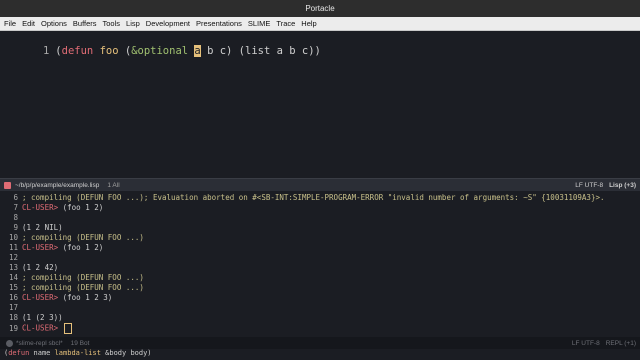  Describe the element at coordinates (77, 353) in the screenshot. I see `echo-current-arg: lambda-list` at that location.